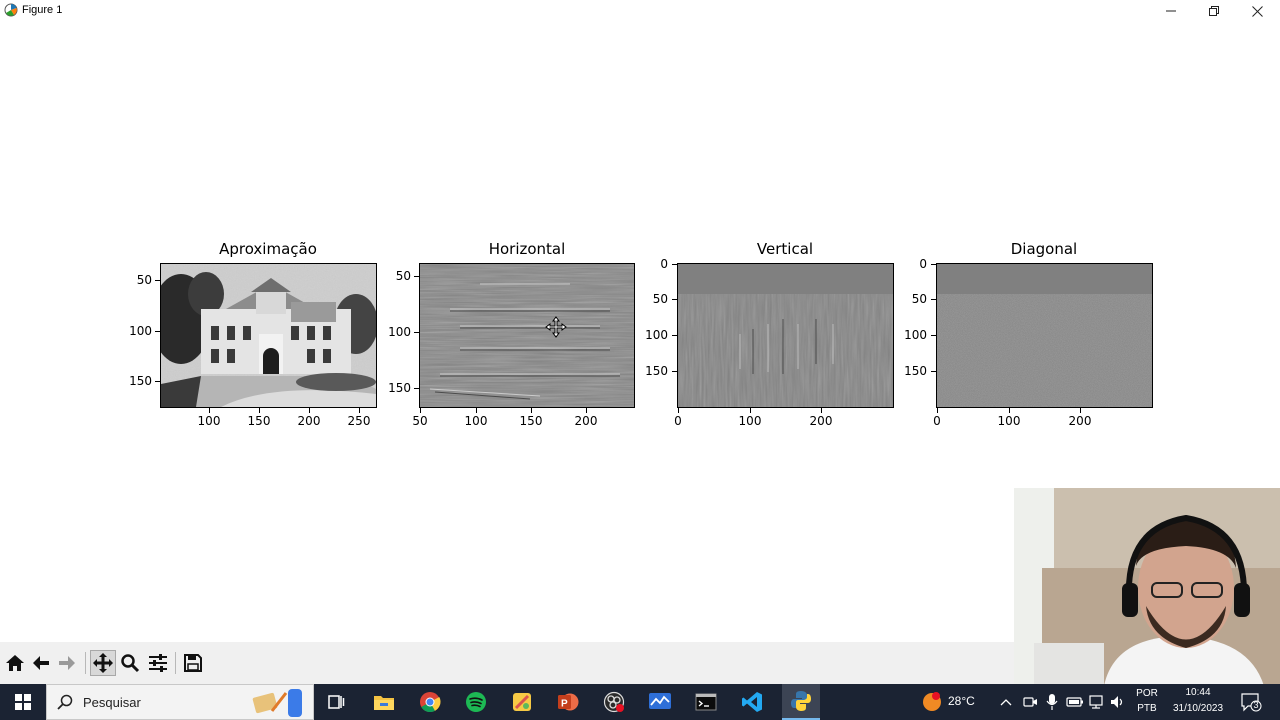 This screenshot has height=720, width=1280. I want to click on chart-app-icon, so click(660, 701).